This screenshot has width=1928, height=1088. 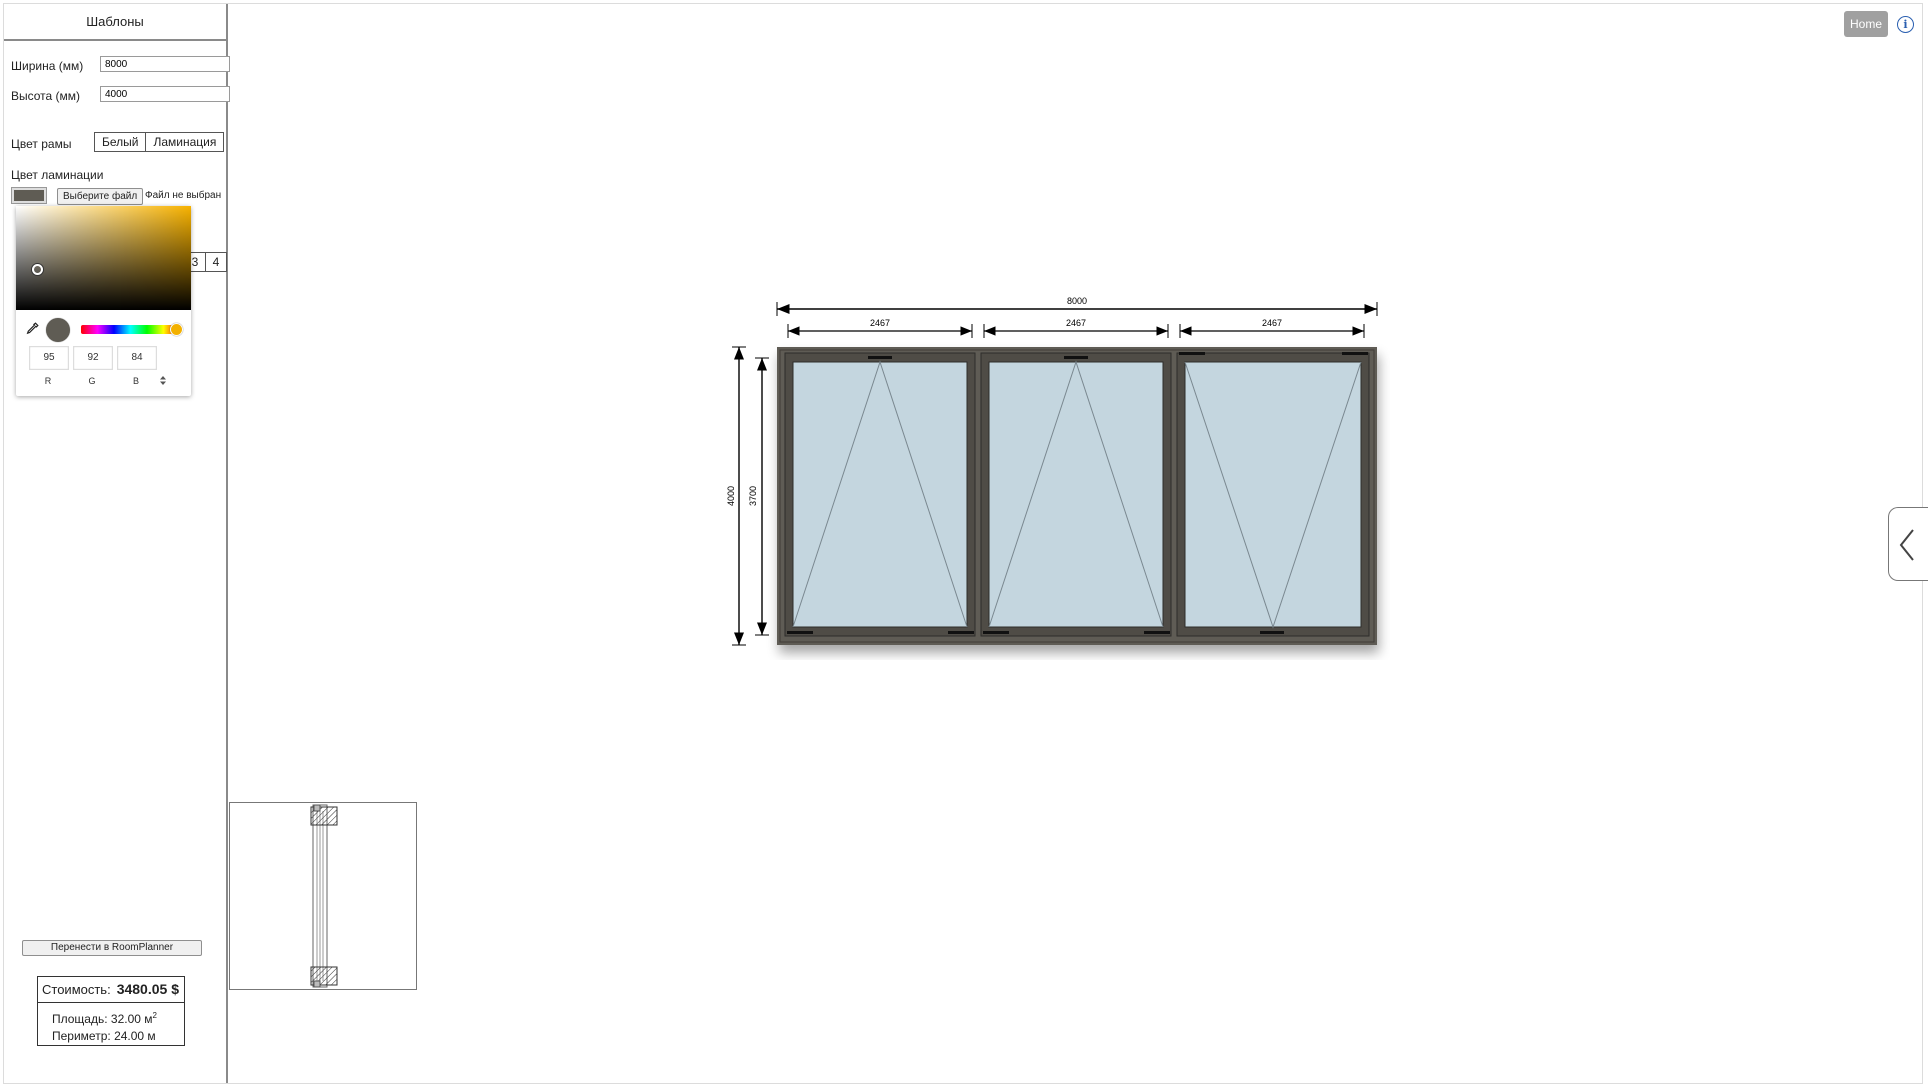 What do you see at coordinates (41, 144) in the screenshot?
I see `frame-color-label: Цвет рамы` at bounding box center [41, 144].